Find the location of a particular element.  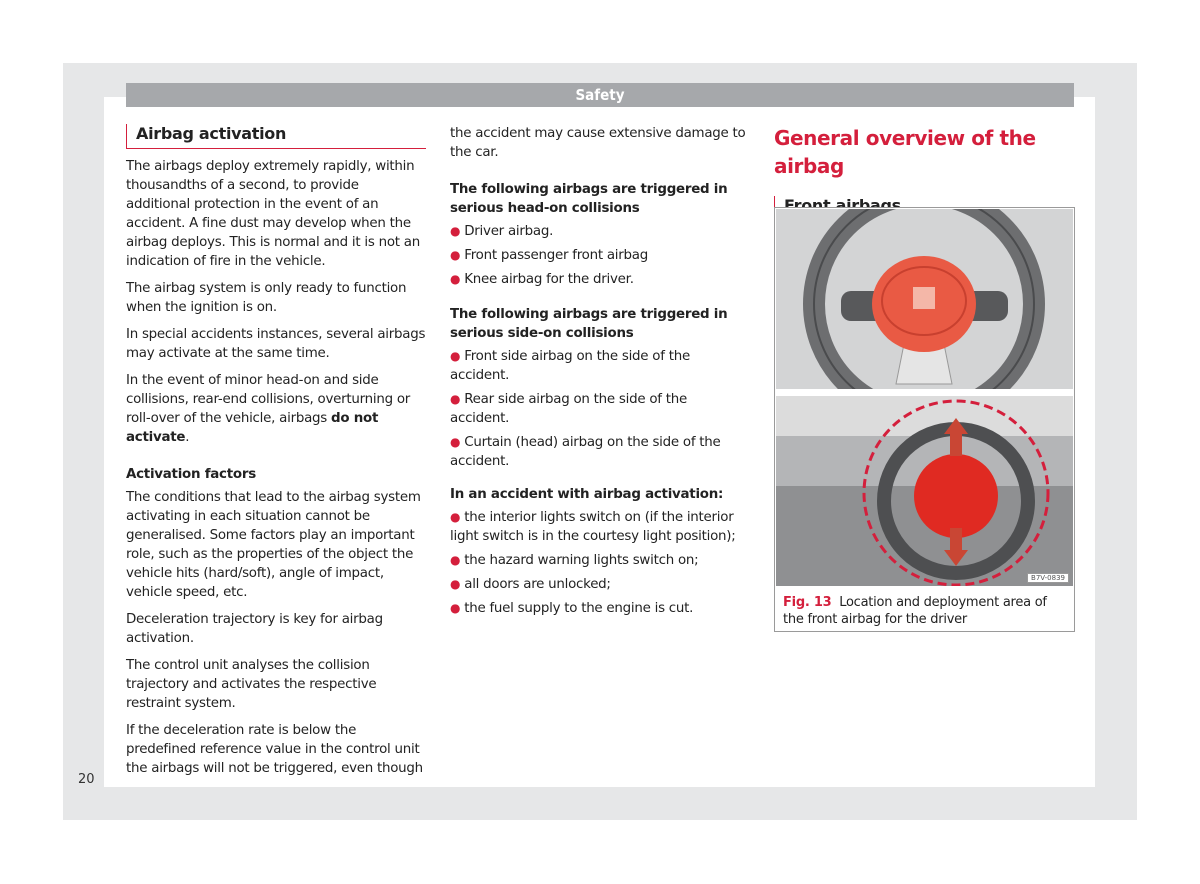

list-item: ● Knee airbag for the driver. is located at coordinates (600, 279).